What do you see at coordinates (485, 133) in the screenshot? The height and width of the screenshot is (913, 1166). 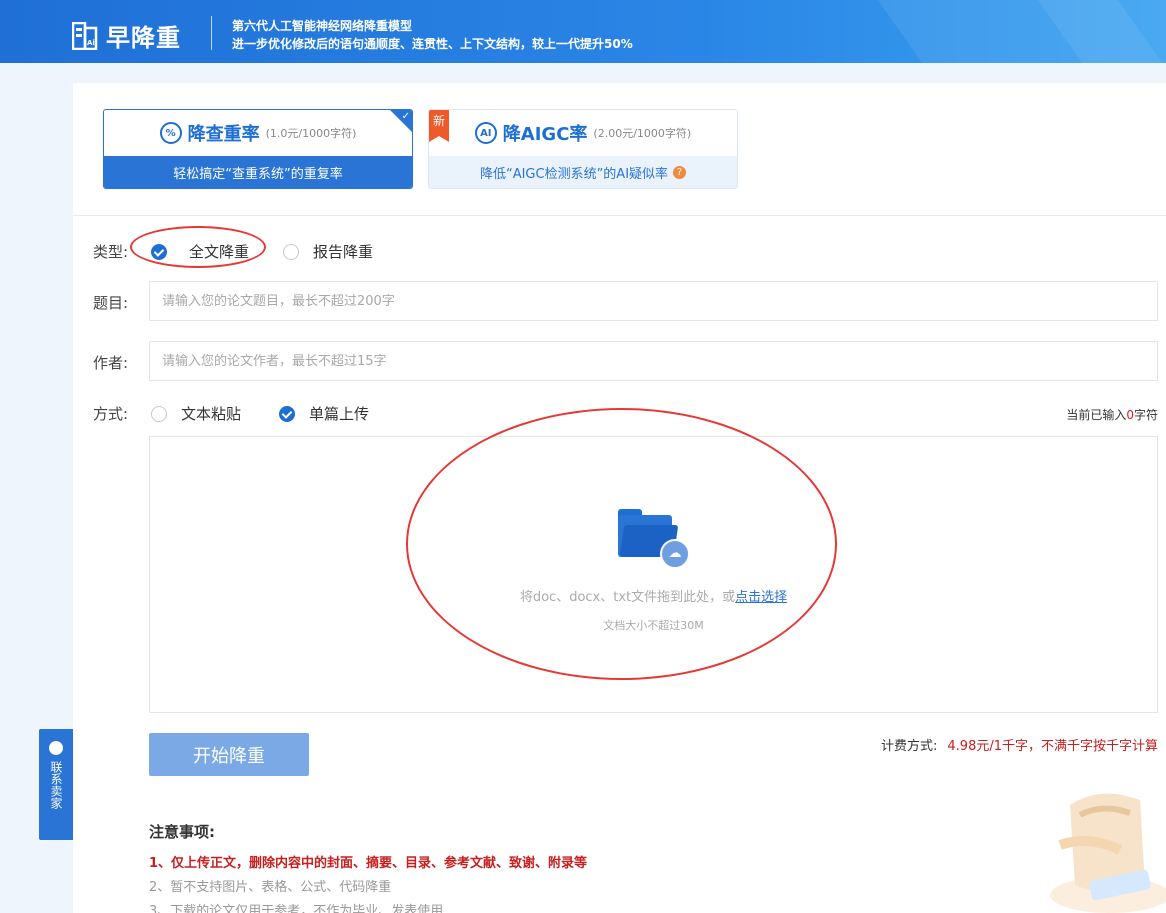 I see `ai-icon: AI` at bounding box center [485, 133].